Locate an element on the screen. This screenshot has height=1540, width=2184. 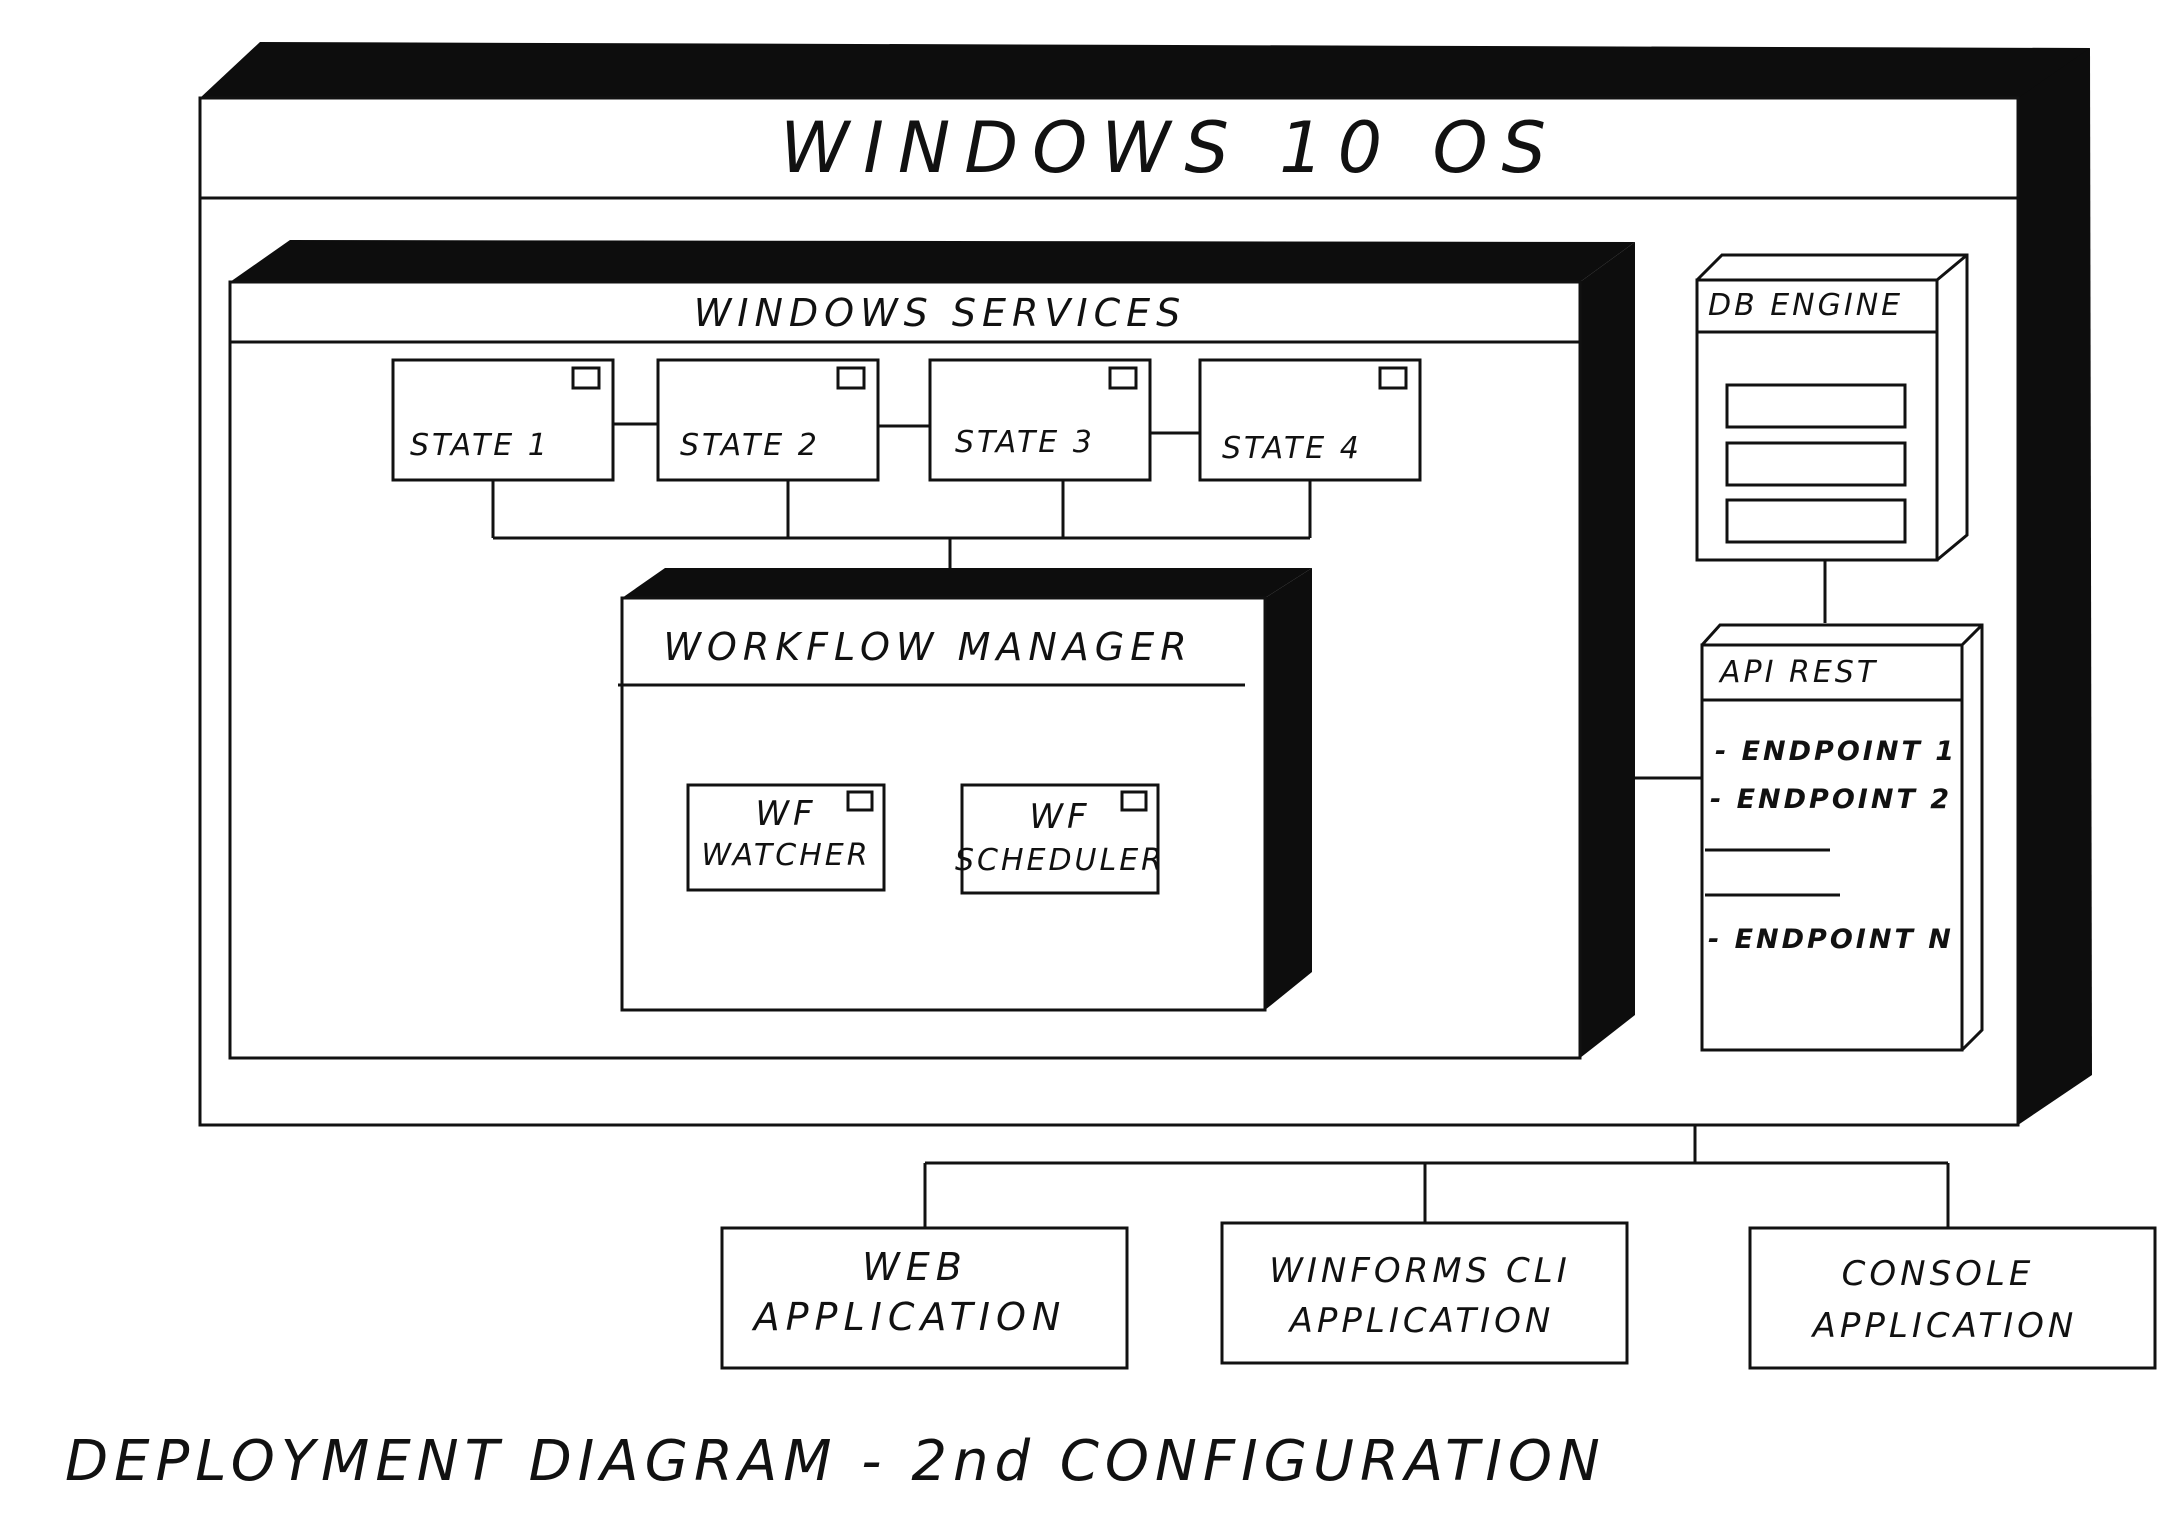
state-component: STATE 1 is located at coordinates (503, 420).